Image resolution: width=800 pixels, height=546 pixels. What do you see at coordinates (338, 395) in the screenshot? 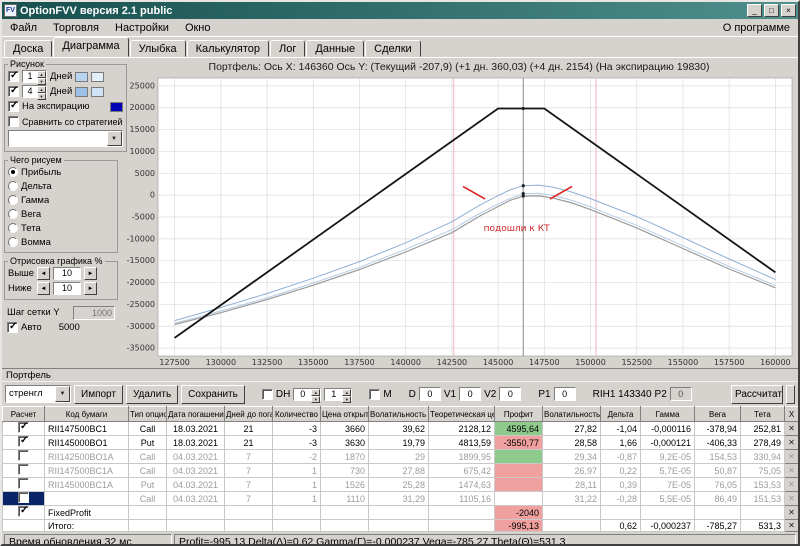
I see `dh-spinner-2: 1 ▲ ▼` at bounding box center [338, 395].